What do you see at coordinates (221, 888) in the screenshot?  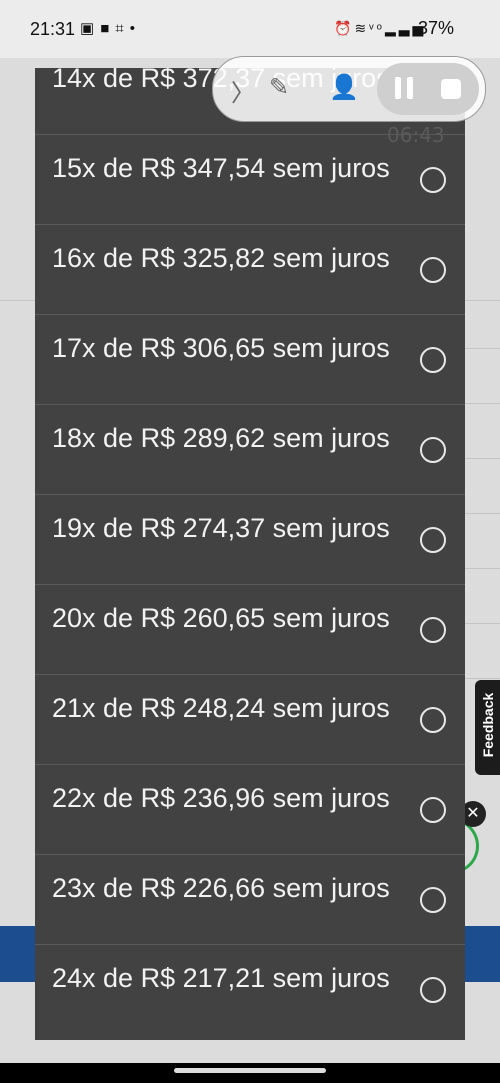 I see `option-label: 23x de R$ 226,66 sem juros` at bounding box center [221, 888].